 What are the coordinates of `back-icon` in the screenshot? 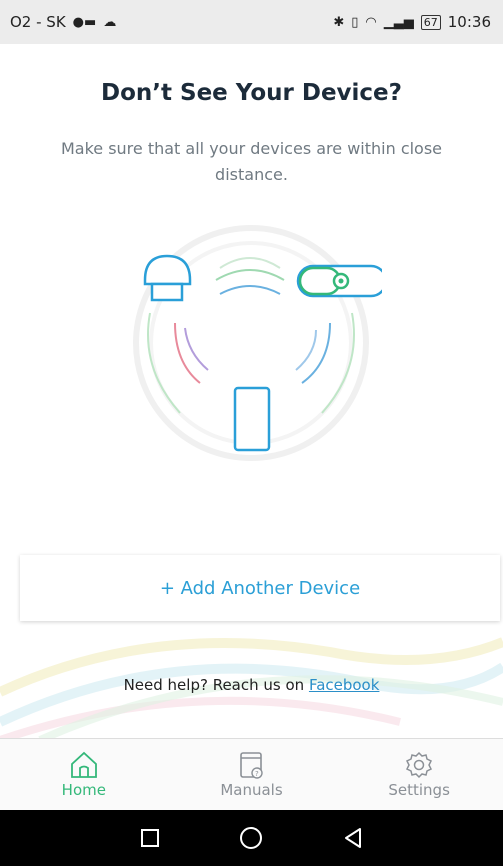 It's located at (353, 838).